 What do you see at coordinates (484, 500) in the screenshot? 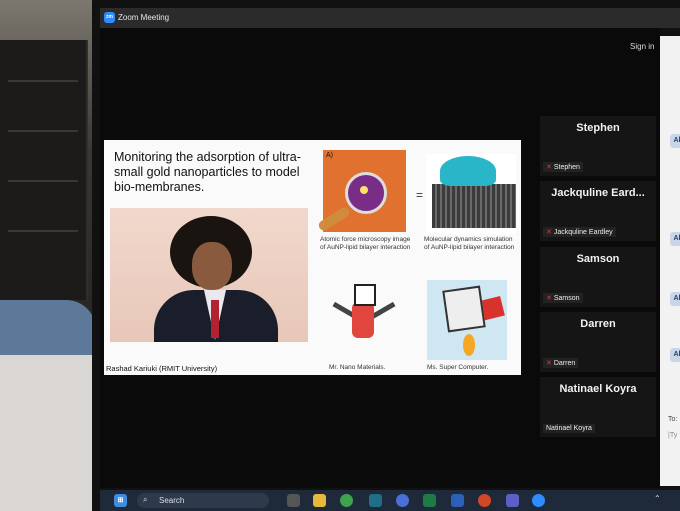
I see `powerpoint-icon` at bounding box center [484, 500].